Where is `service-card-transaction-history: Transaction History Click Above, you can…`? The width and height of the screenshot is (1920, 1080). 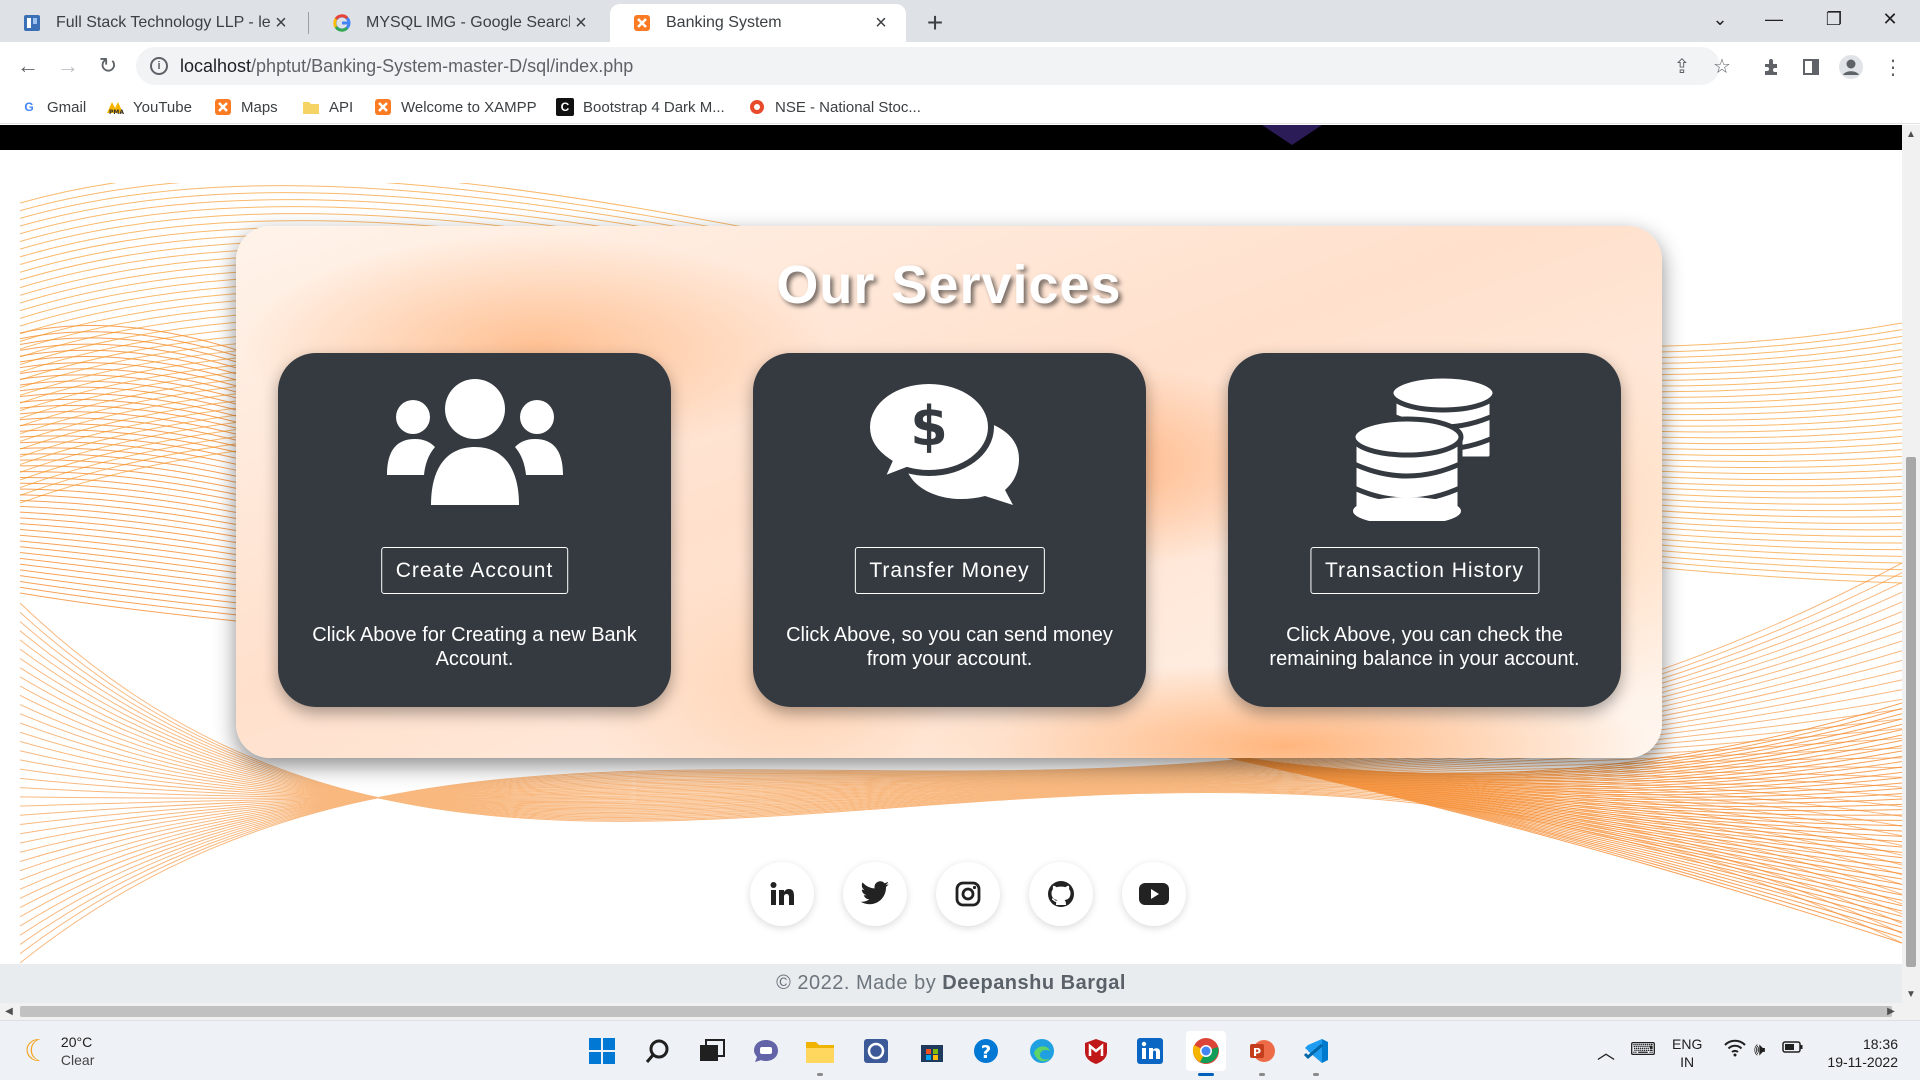 service-card-transaction-history: Transaction History Click Above, you can… is located at coordinates (1424, 530).